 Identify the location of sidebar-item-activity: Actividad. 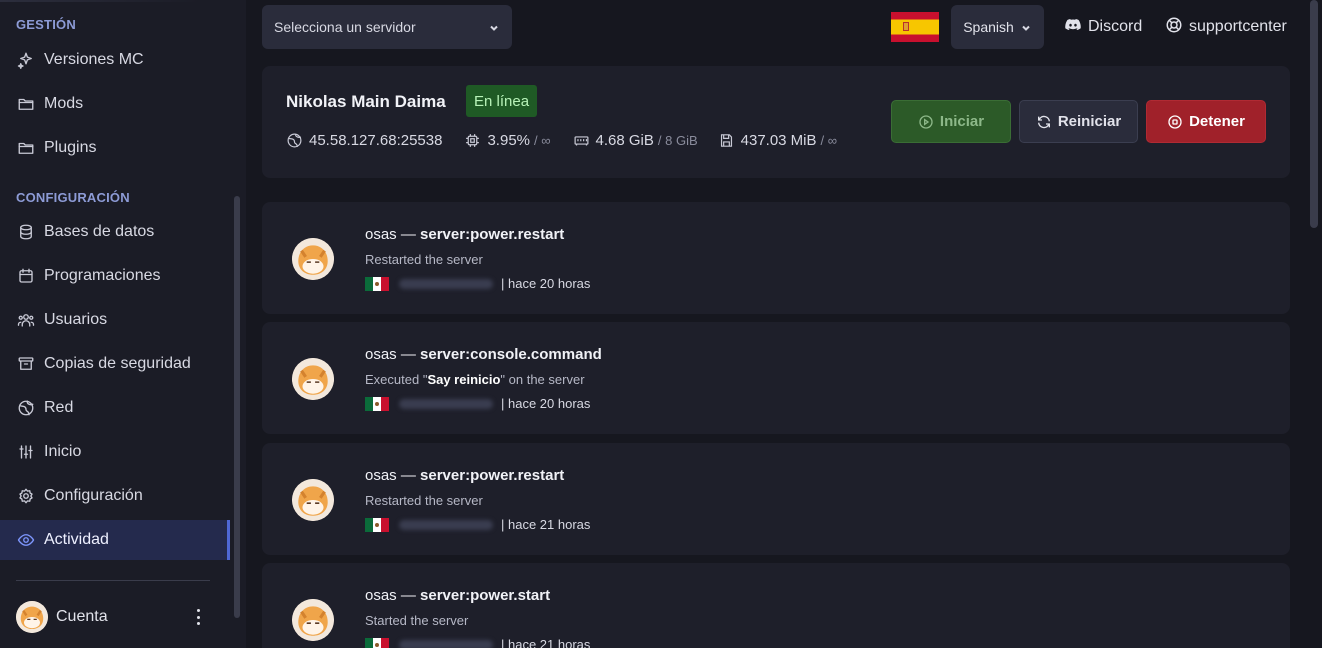
(115, 540).